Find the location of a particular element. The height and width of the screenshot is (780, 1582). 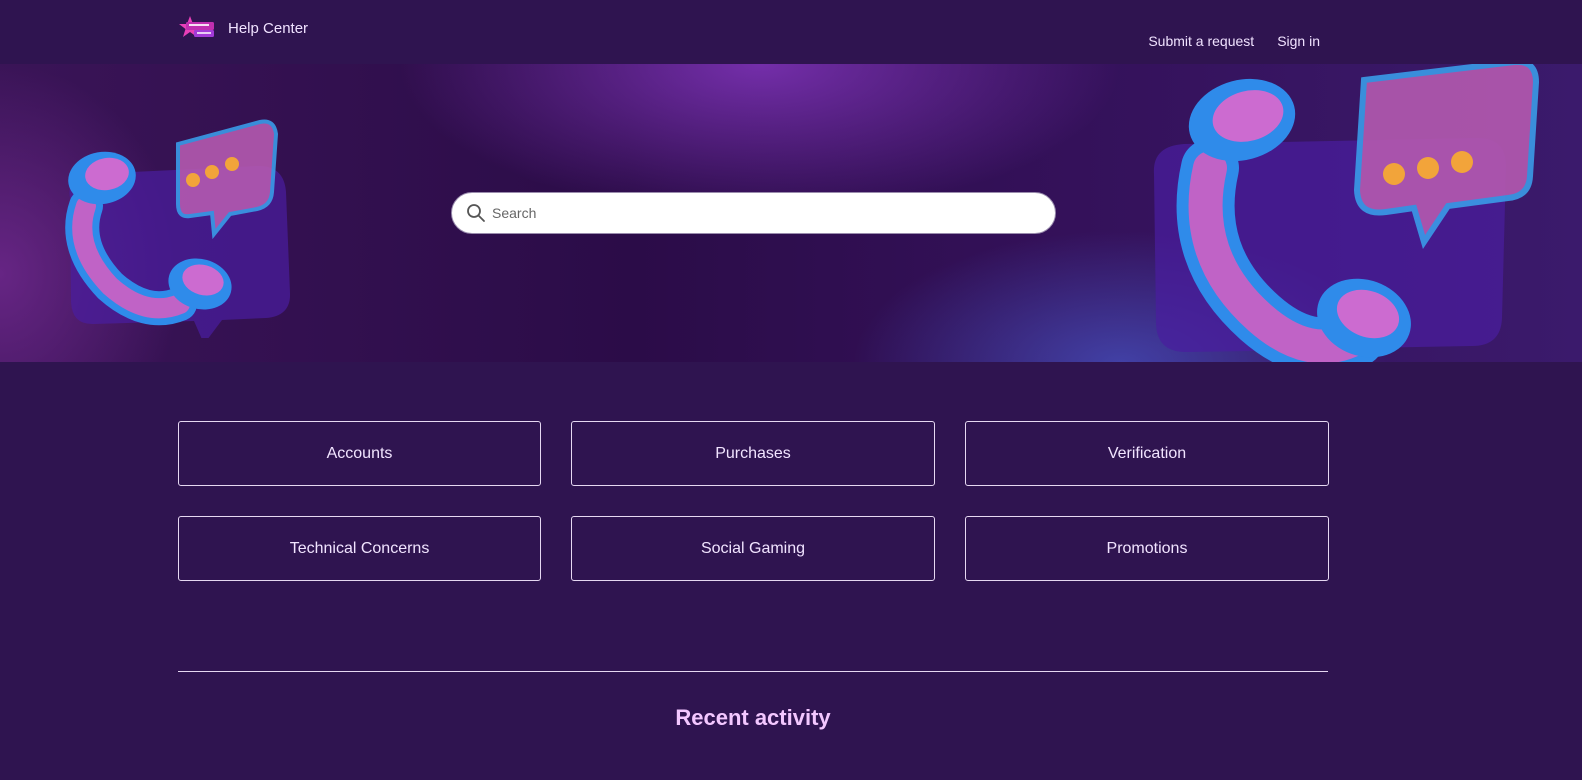

search-input is located at coordinates (762, 213).